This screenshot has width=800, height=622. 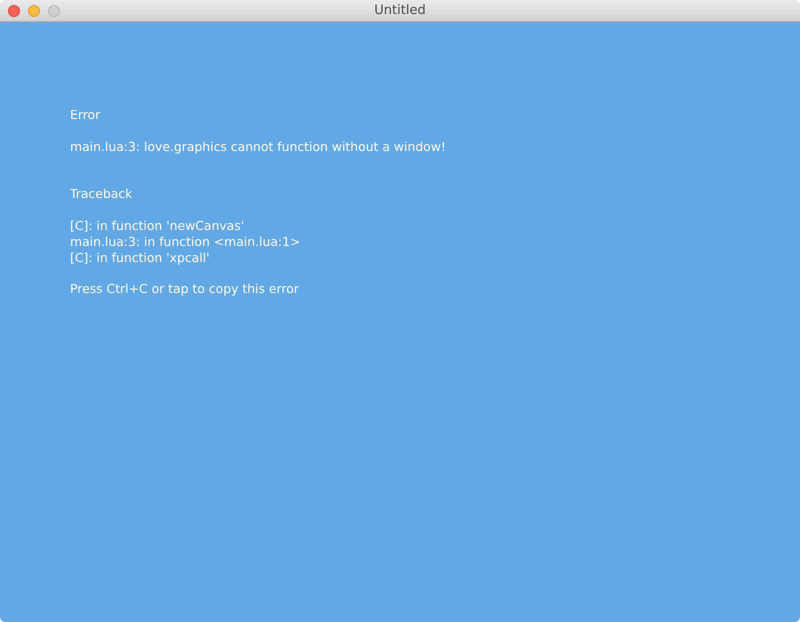 What do you see at coordinates (14, 10) in the screenshot?
I see `close-button` at bounding box center [14, 10].